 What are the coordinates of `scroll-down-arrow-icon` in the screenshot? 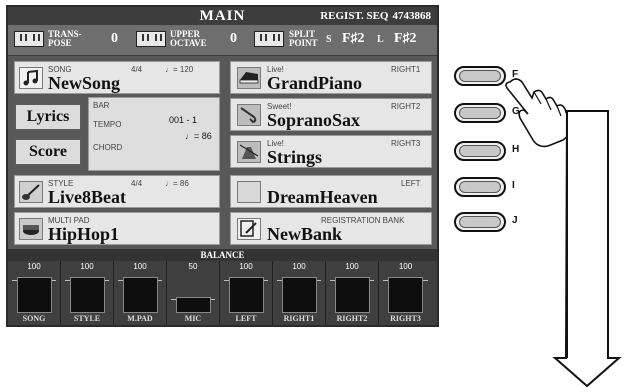 It's located at (587, 249).